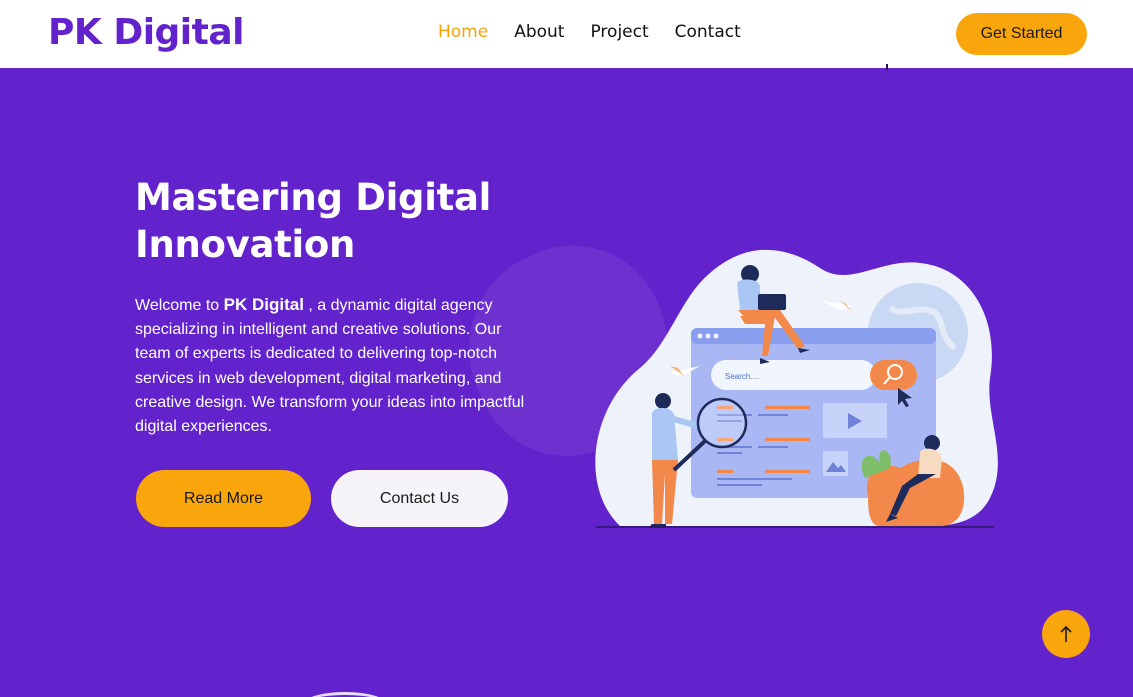  Describe the element at coordinates (345, 221) in the screenshot. I see `hero-title: Mastering Digital Innovation` at that location.